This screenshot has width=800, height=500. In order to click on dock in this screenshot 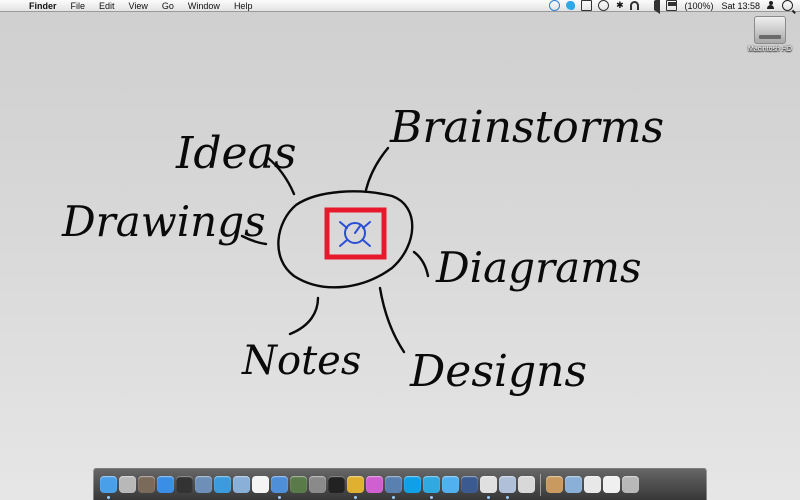, I will do `click(400, 484)`.